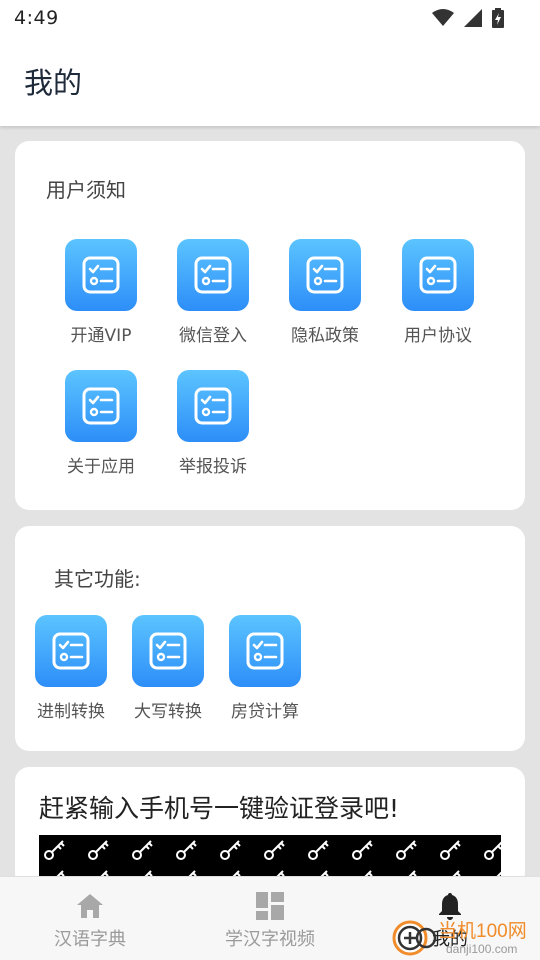 This screenshot has height=960, width=540. Describe the element at coordinates (213, 336) in the screenshot. I see `wechat-login-label: 微信登入` at that location.